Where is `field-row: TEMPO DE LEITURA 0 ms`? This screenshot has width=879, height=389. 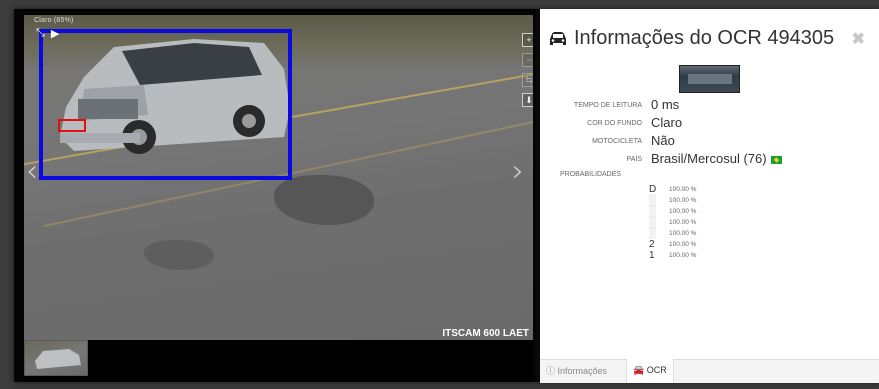 field-row: TEMPO DE LEITURA 0 ms is located at coordinates (705, 106).